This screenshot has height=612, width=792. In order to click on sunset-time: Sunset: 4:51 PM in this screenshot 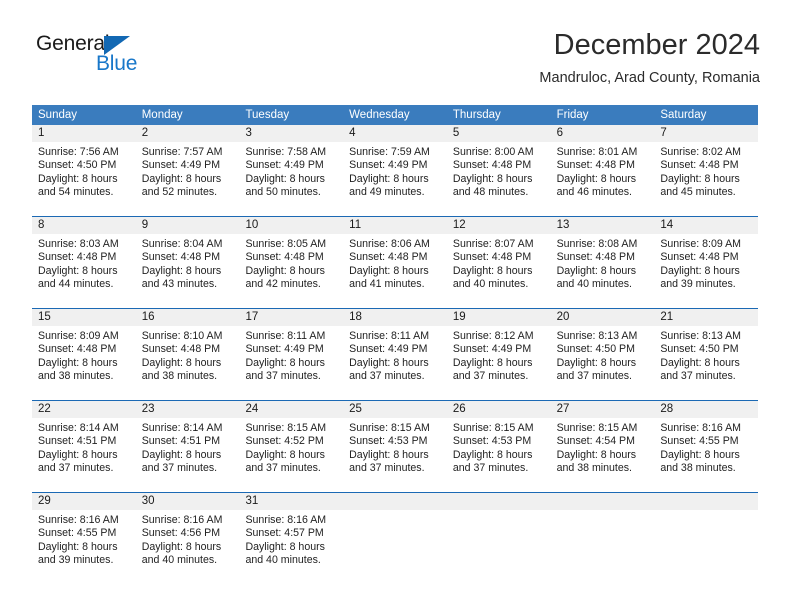, I will do `click(77, 441)`.